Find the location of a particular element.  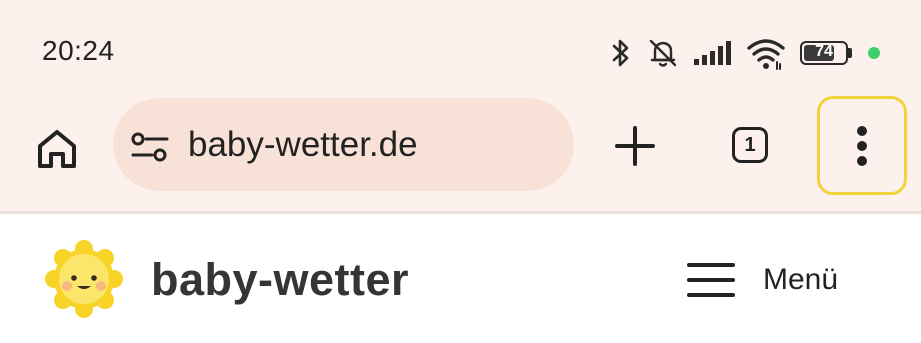

site-menu-button: Menü is located at coordinates (762, 280).